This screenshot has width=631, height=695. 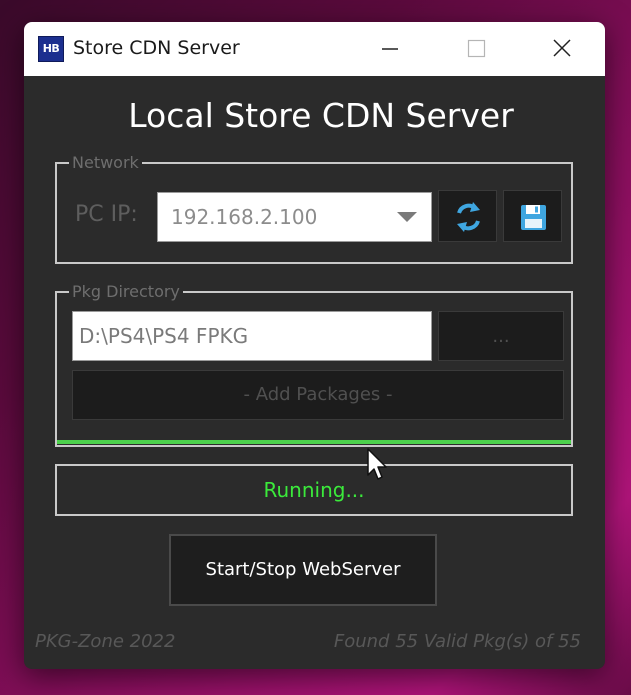 I want to click on pc-ip-select: 192.168.2.100, so click(x=294, y=217).